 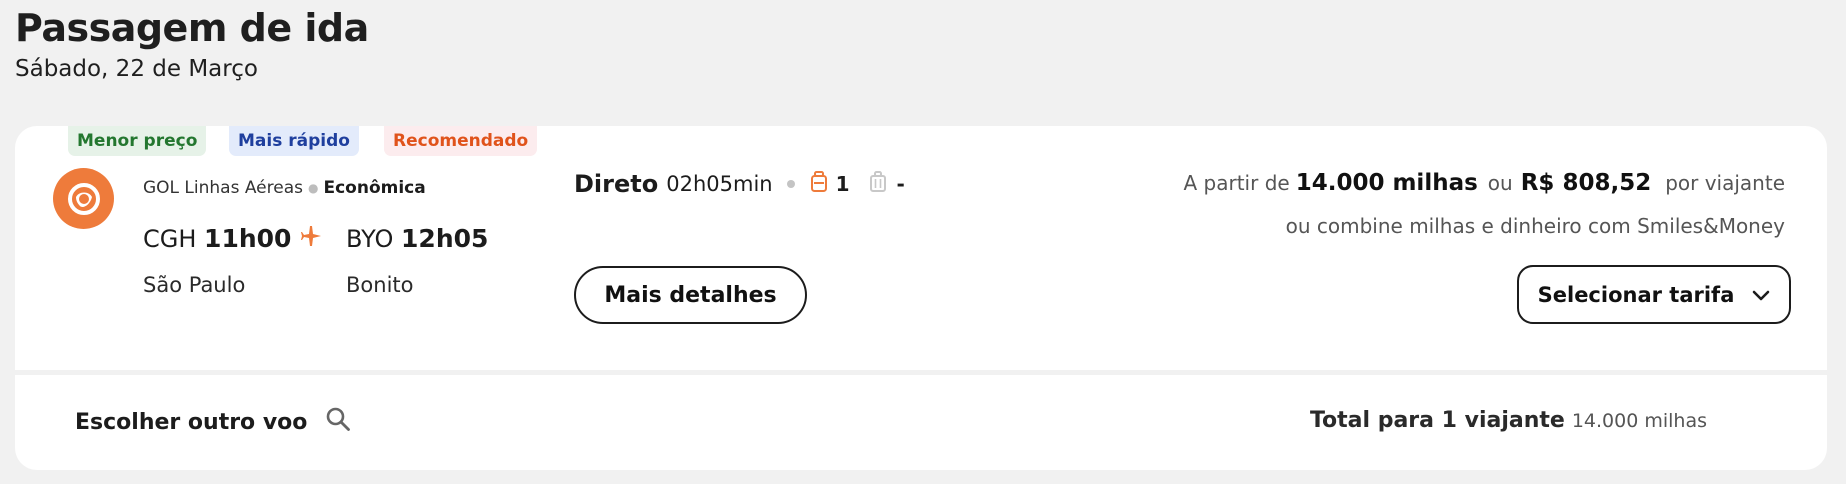 I want to click on card-divider, so click(x=921, y=372).